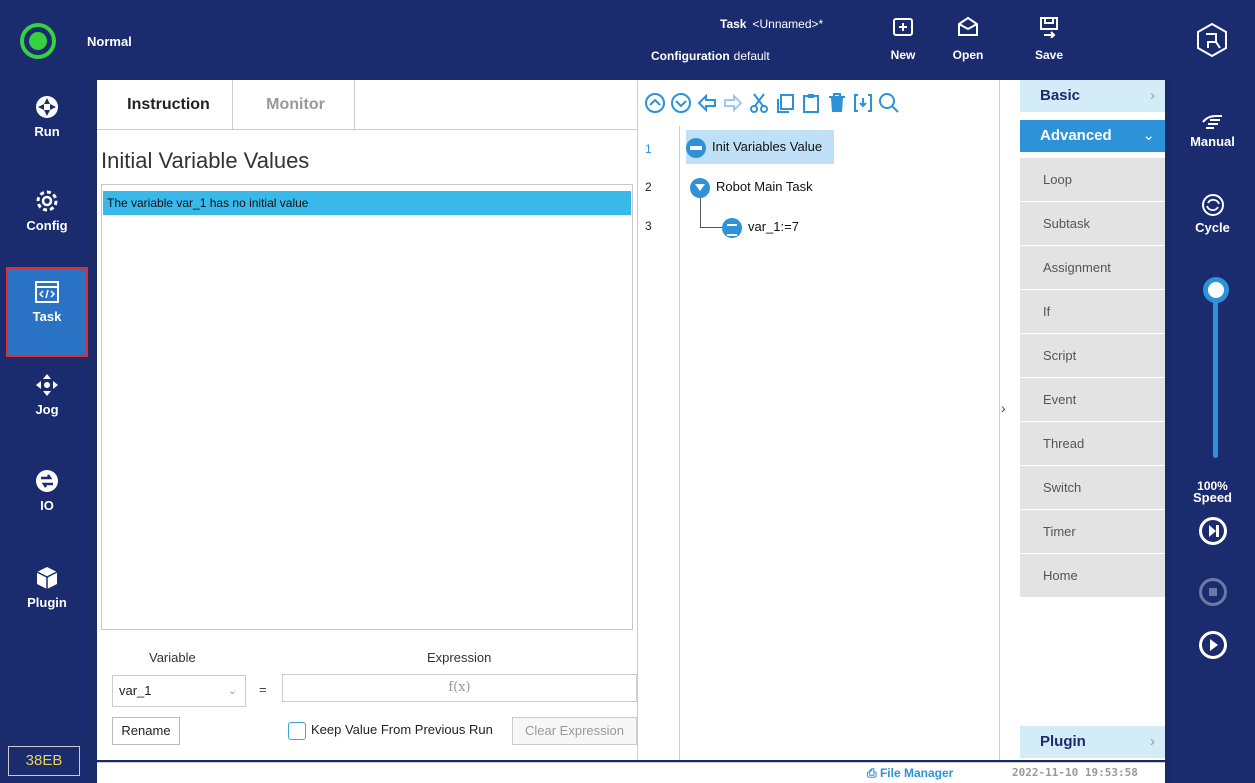  What do you see at coordinates (574, 731) in the screenshot?
I see `clear-expression-button: Clear Expression` at bounding box center [574, 731].